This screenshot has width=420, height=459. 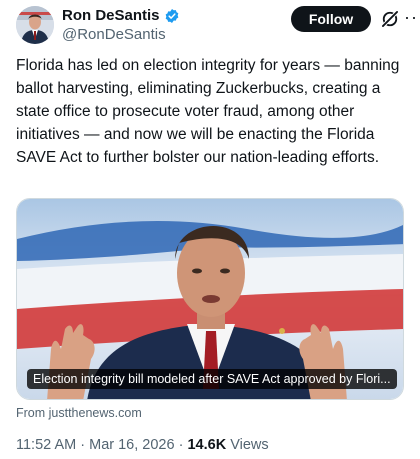 What do you see at coordinates (218, 28) in the screenshot?
I see `tweet-header: Ron DeSantis @RonDeSantis Follow ···` at bounding box center [218, 28].